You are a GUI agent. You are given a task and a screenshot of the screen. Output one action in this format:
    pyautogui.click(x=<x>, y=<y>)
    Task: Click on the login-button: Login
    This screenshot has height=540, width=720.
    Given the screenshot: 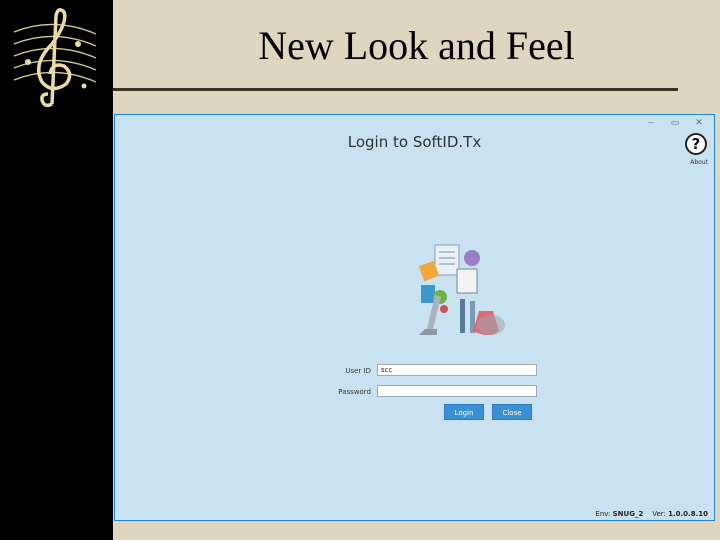 What is the action you would take?
    pyautogui.click(x=464, y=412)
    